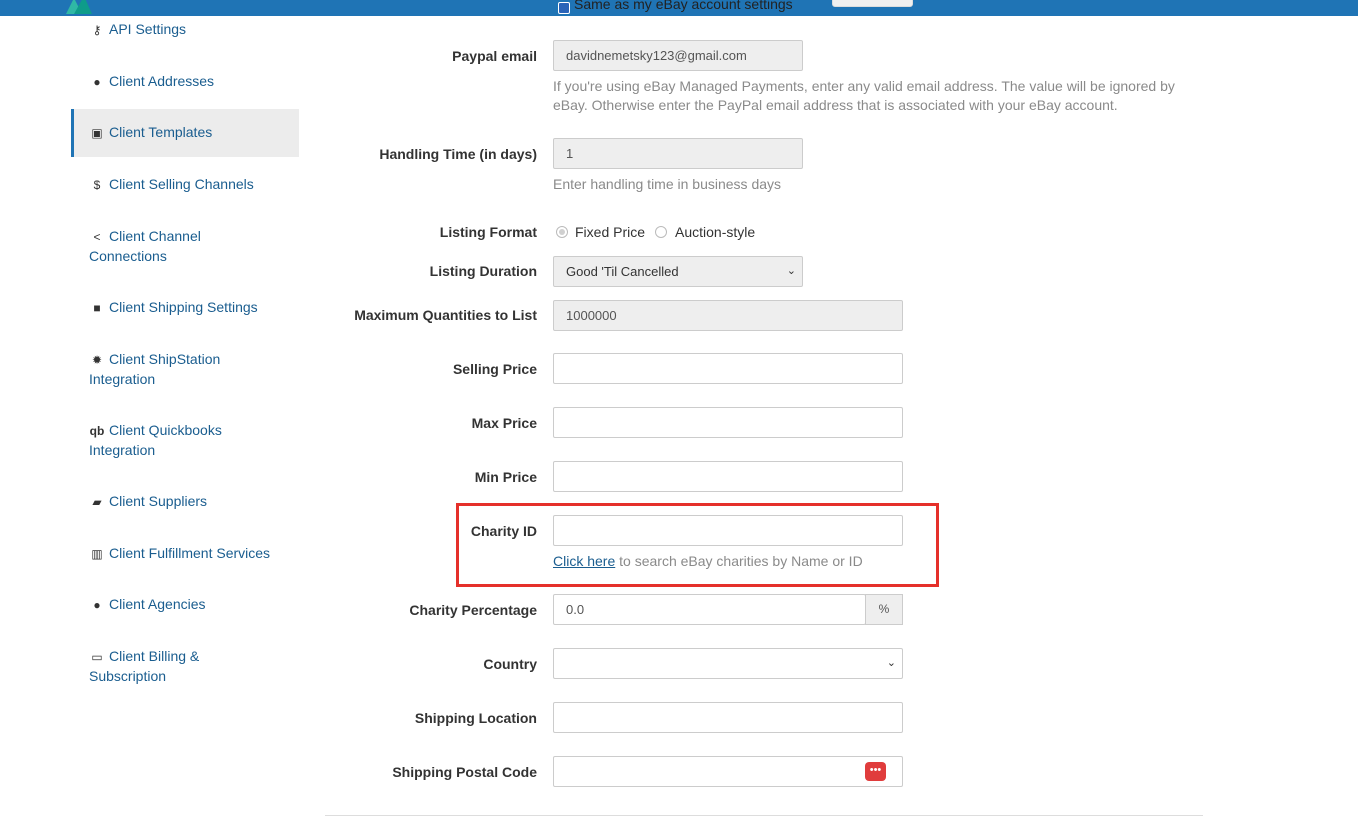  What do you see at coordinates (97, 133) in the screenshot?
I see `image-icon: ▣` at bounding box center [97, 133].